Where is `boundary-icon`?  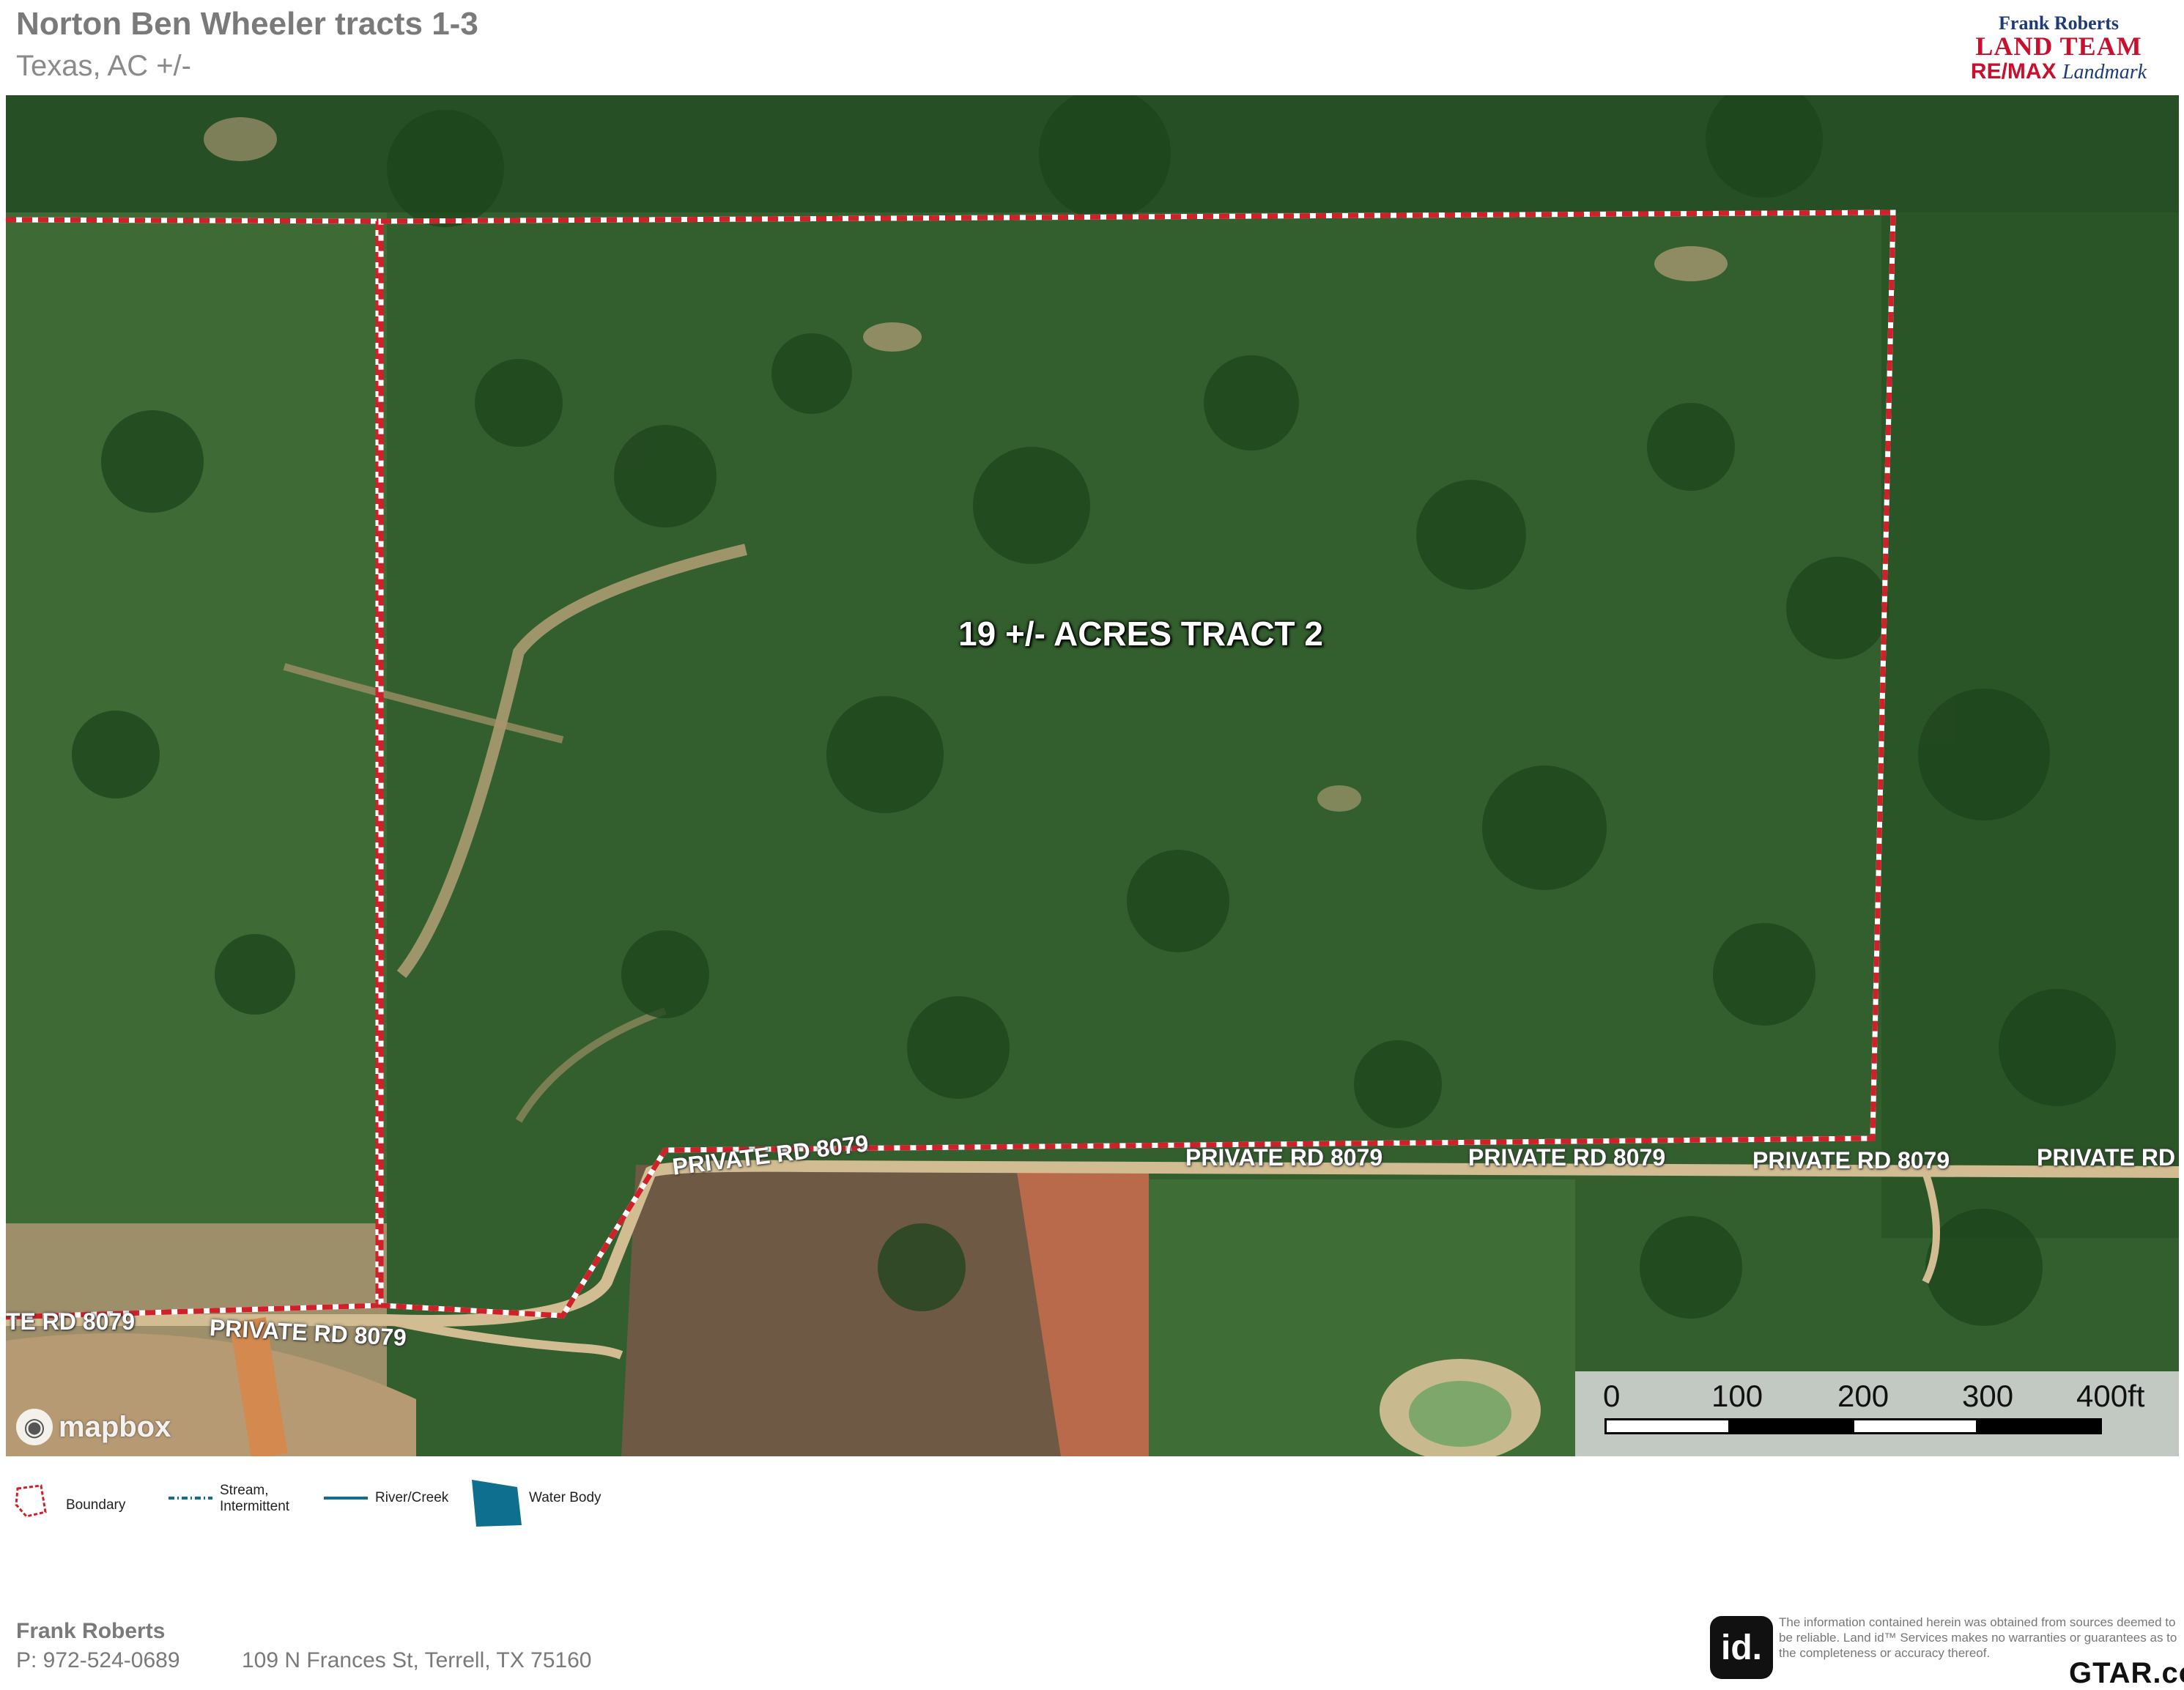 boundary-icon is located at coordinates (31, 1501).